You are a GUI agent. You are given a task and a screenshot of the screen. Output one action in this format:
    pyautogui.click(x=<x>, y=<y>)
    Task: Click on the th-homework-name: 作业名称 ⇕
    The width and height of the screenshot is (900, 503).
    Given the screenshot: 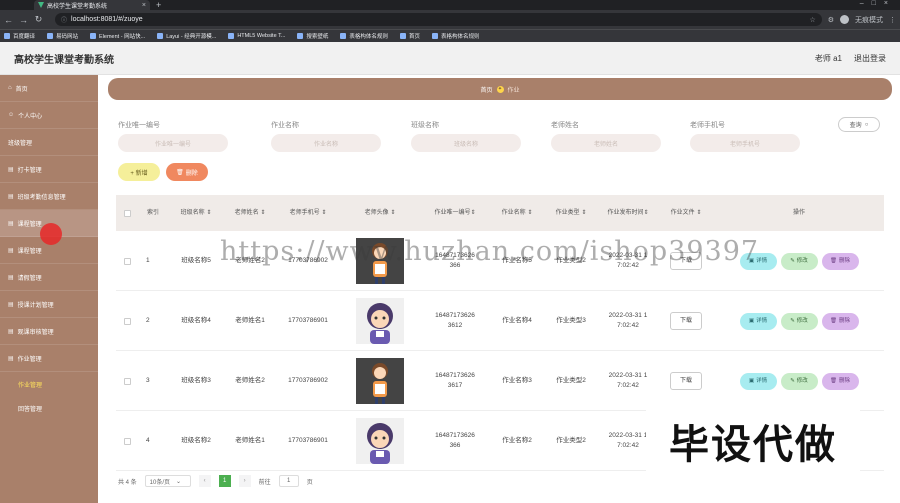 What is the action you would take?
    pyautogui.click(x=517, y=213)
    